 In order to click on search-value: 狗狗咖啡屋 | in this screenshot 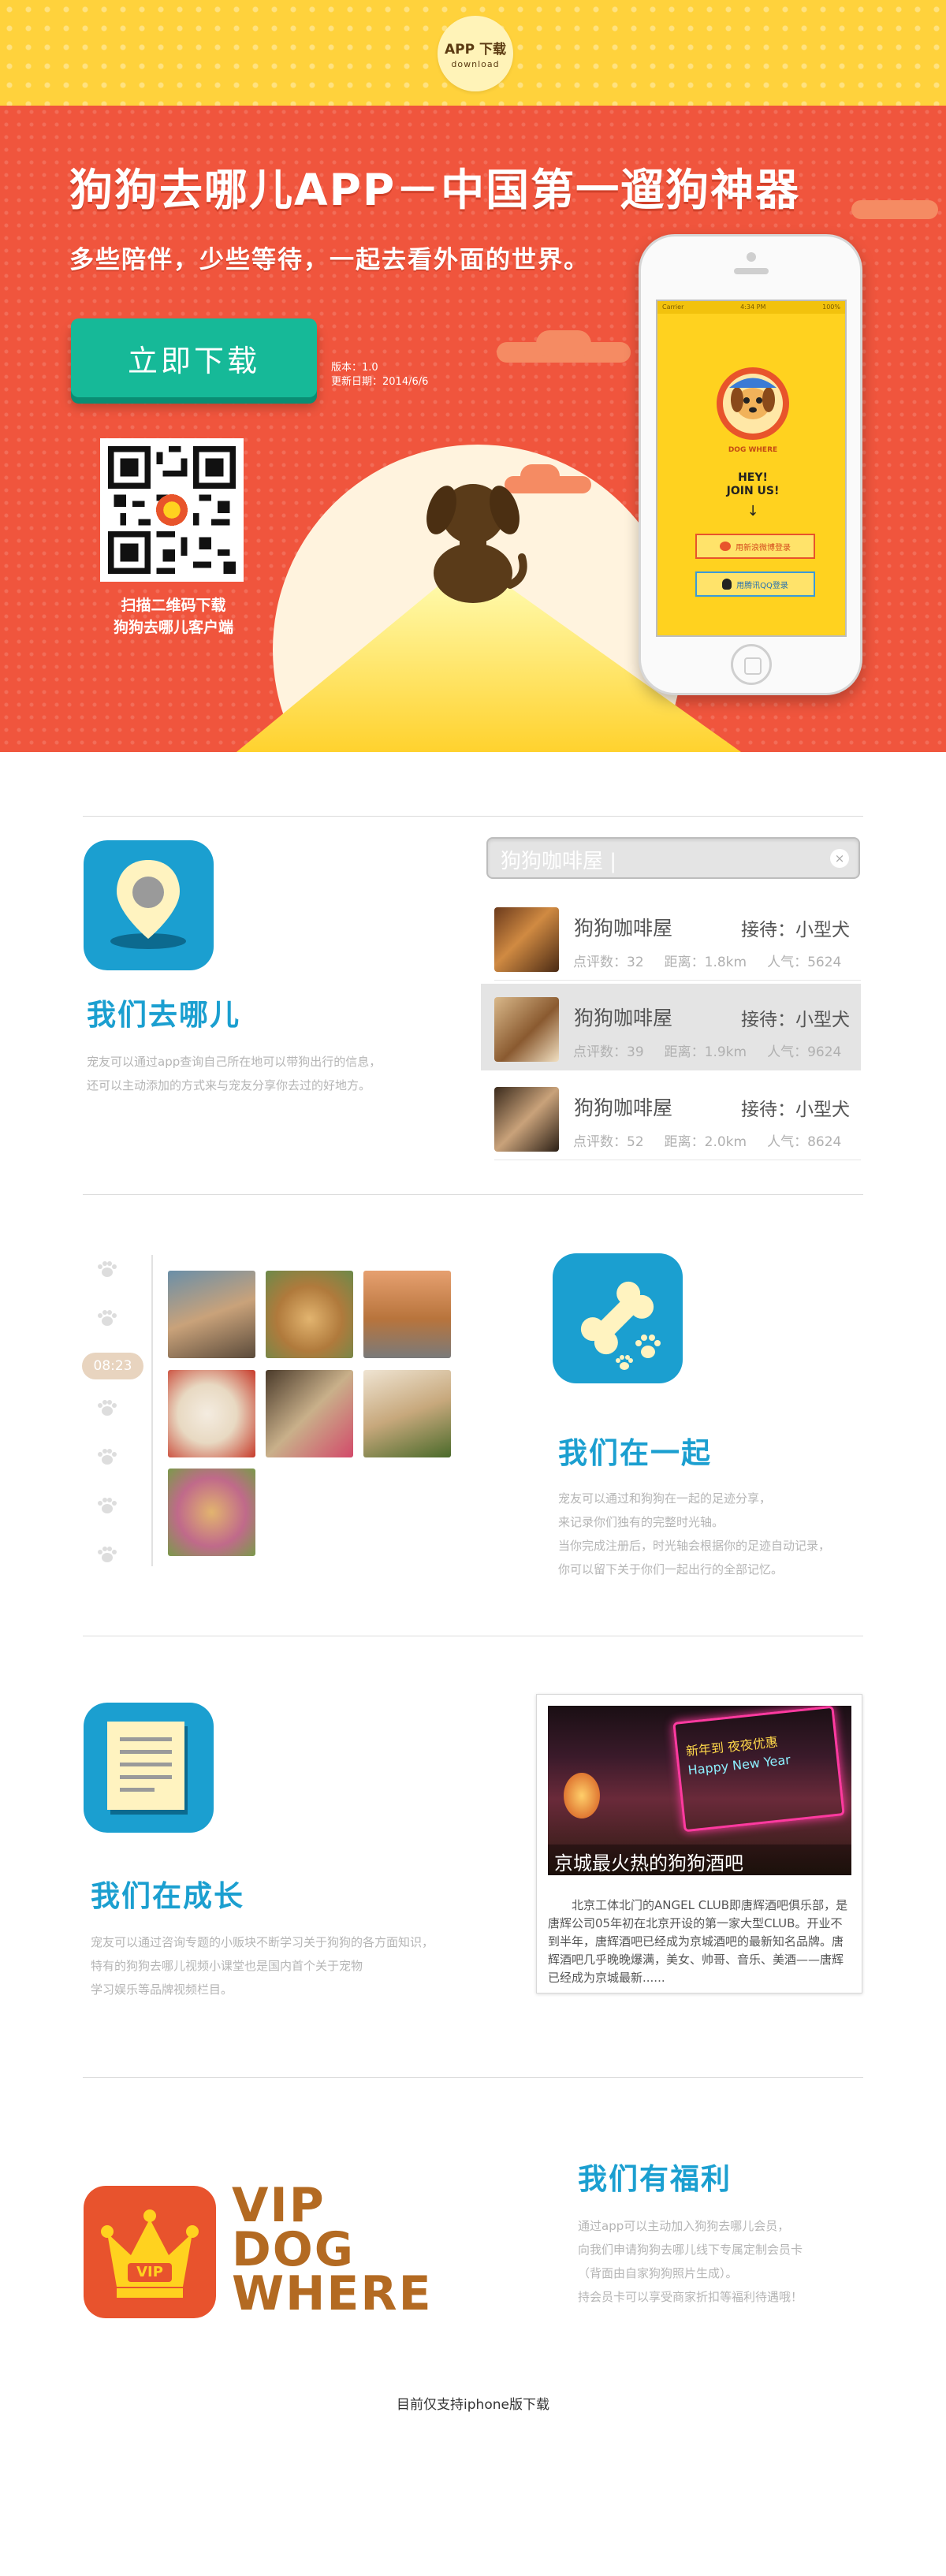, I will do `click(559, 861)`.